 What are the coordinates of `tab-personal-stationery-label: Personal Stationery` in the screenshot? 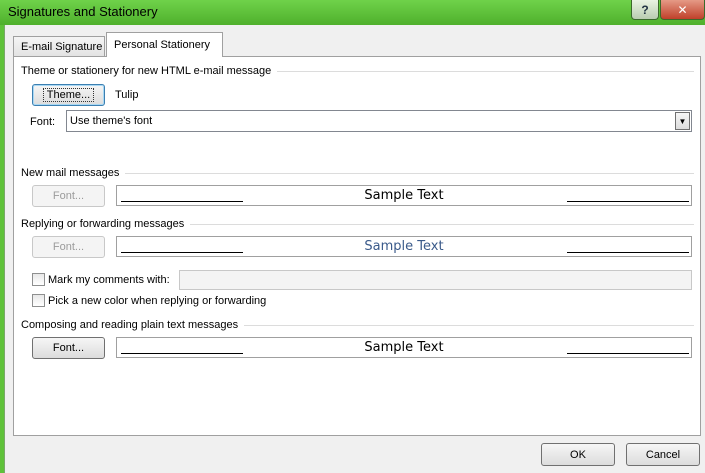 It's located at (162, 45).